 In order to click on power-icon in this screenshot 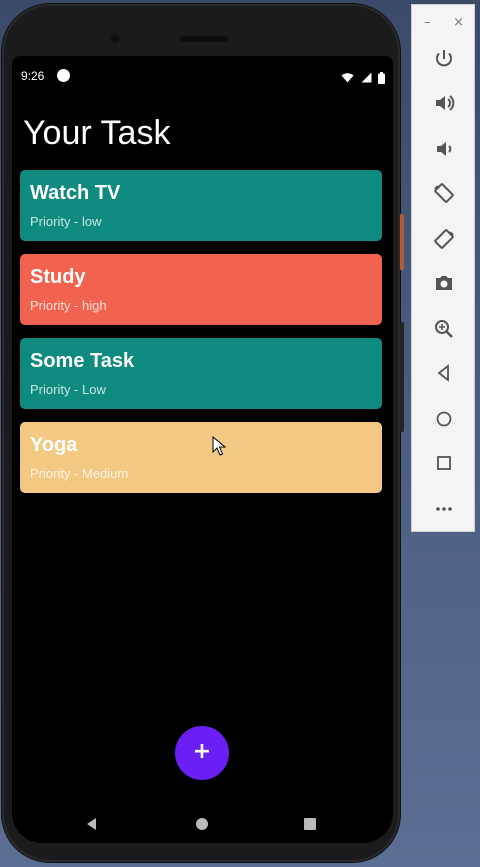, I will do `click(444, 59)`.